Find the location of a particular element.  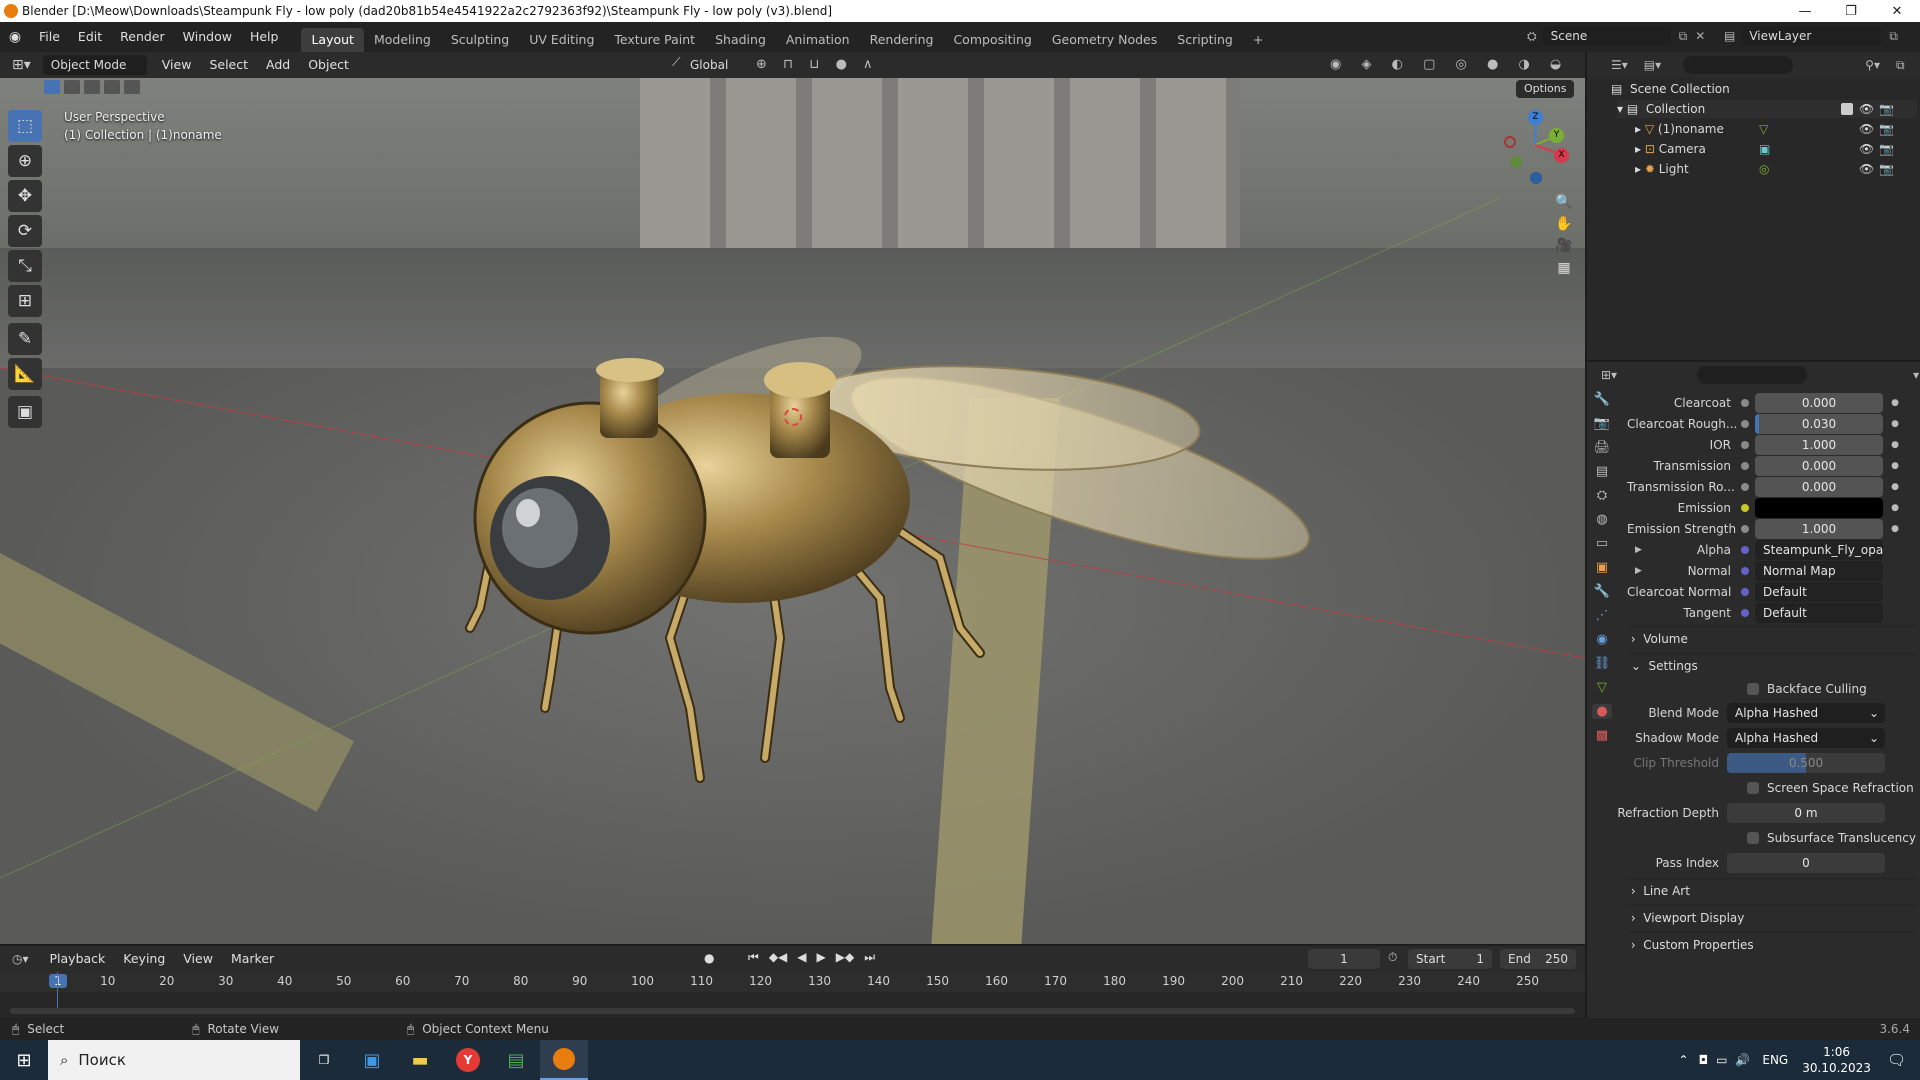

tab-geometry-nodes: Geometry Nodes is located at coordinates (1104, 40).